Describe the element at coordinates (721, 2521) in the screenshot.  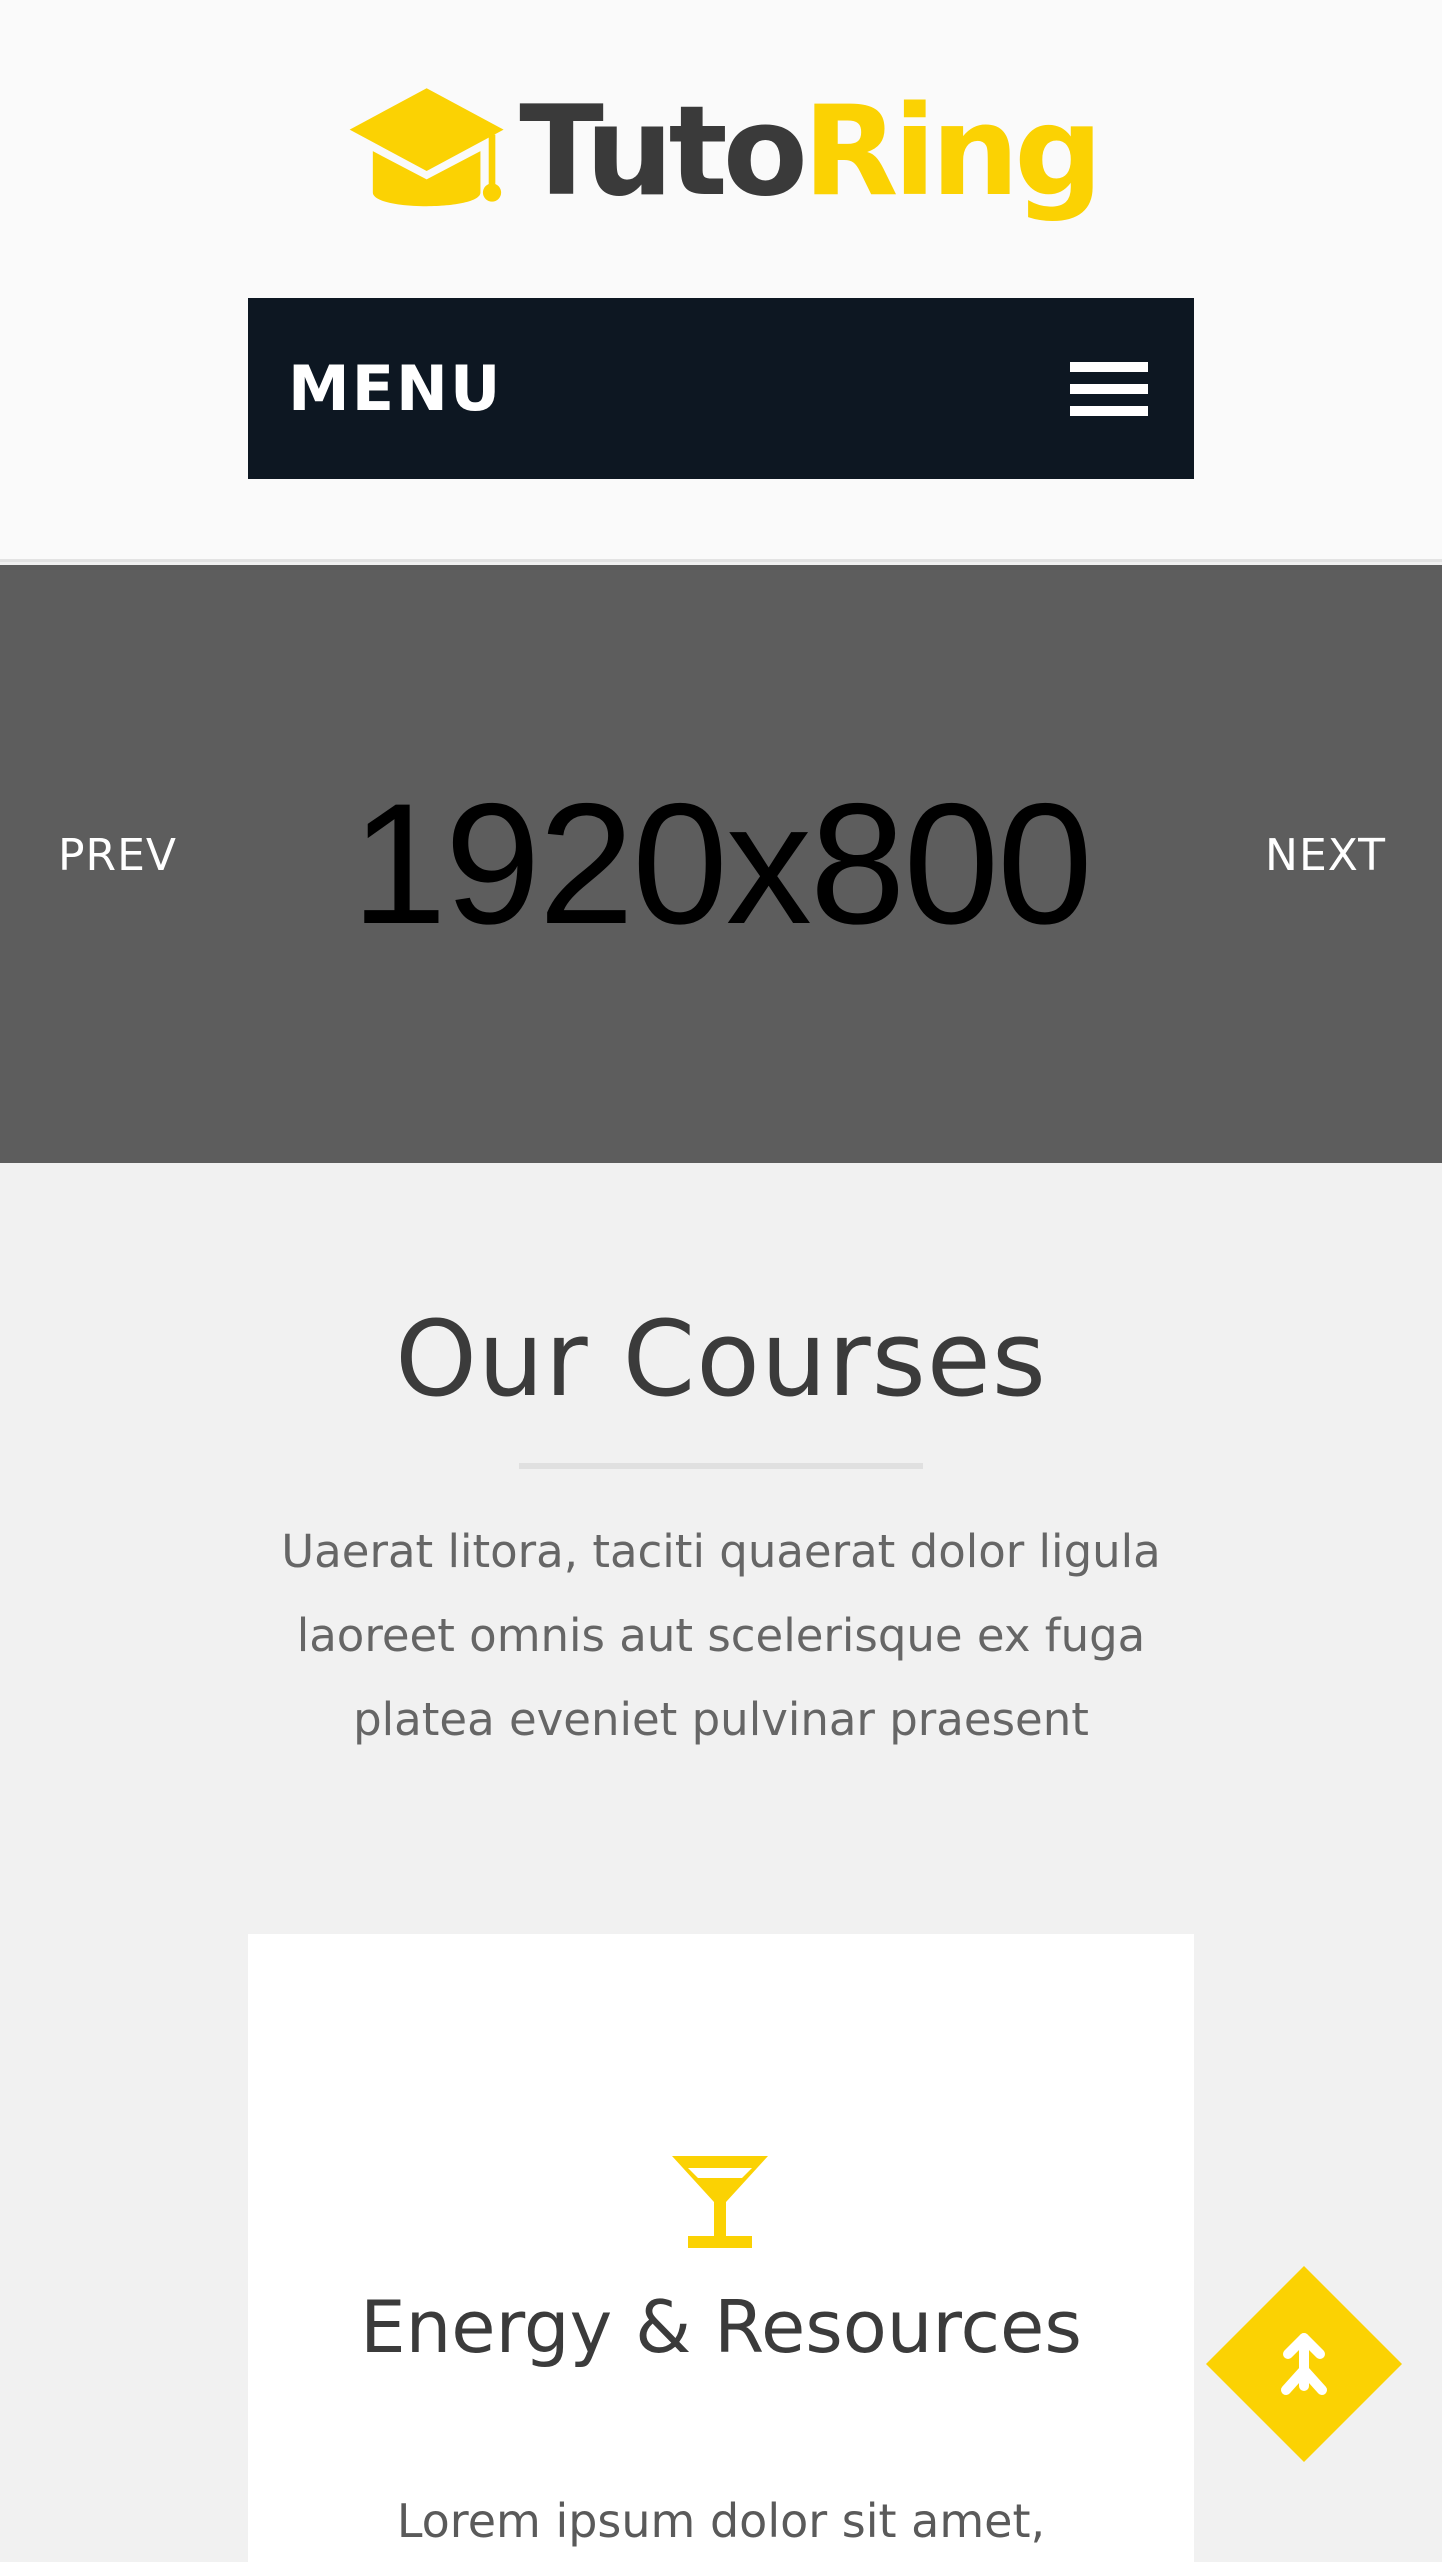
I see `course-card-text: Lorem ipsum dolor sit amet,` at that location.